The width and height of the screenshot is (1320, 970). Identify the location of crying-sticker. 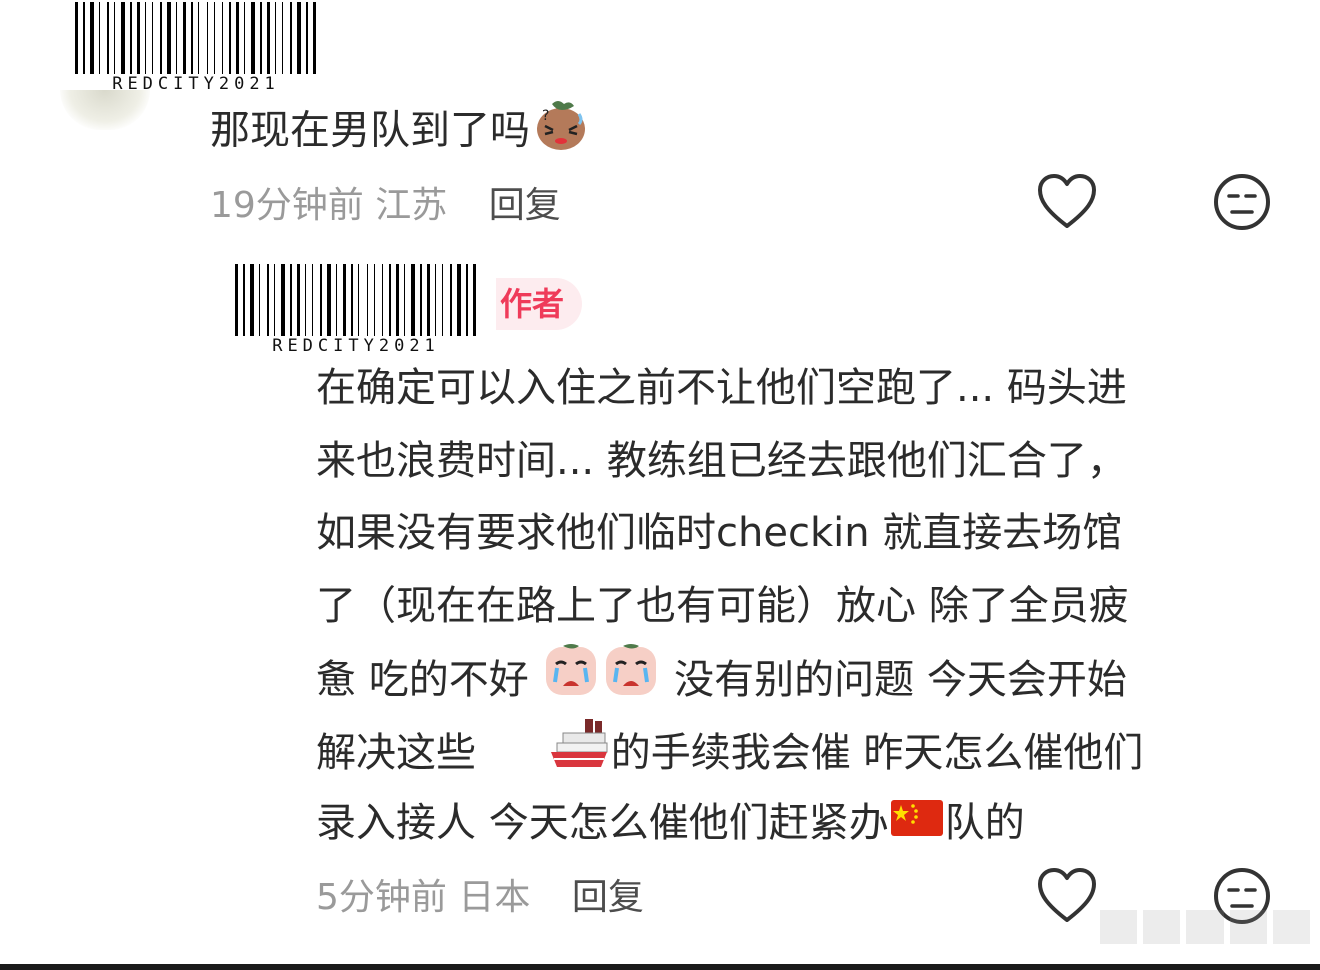
(631, 682).